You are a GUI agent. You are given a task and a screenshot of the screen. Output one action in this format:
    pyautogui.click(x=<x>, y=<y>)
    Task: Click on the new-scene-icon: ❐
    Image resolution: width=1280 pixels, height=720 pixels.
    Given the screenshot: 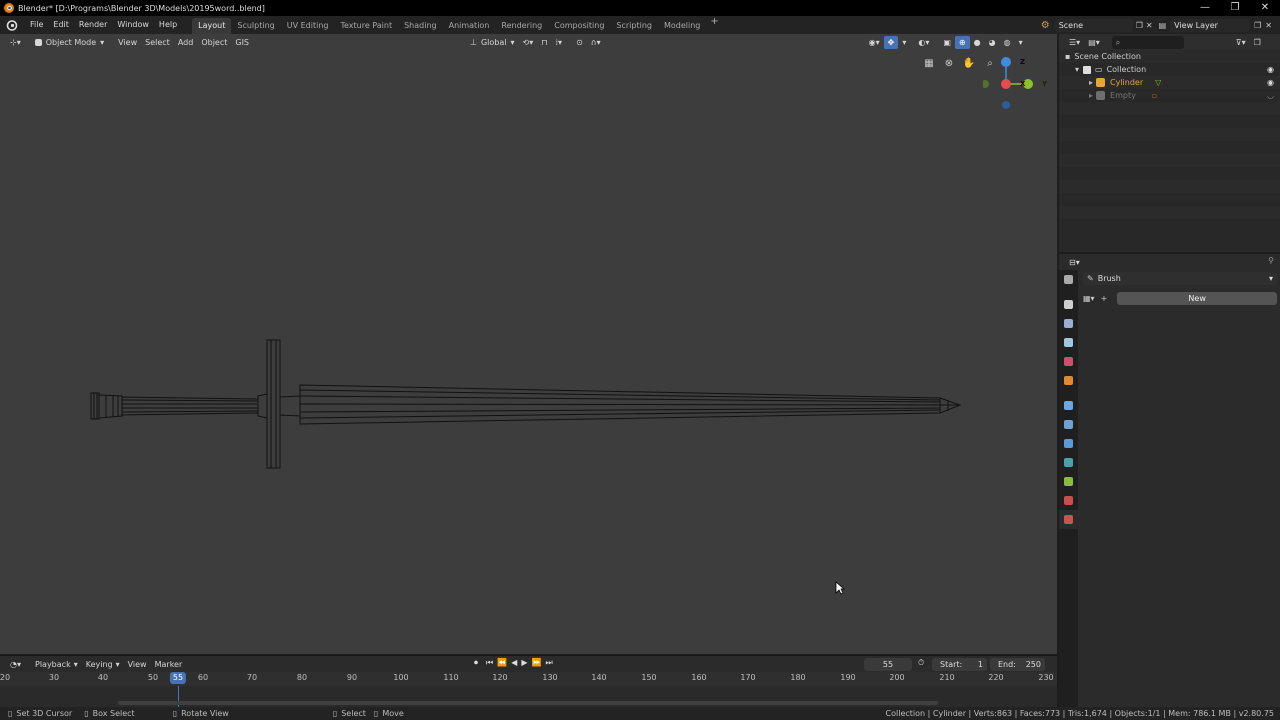 What is the action you would take?
    pyautogui.click(x=1139, y=25)
    